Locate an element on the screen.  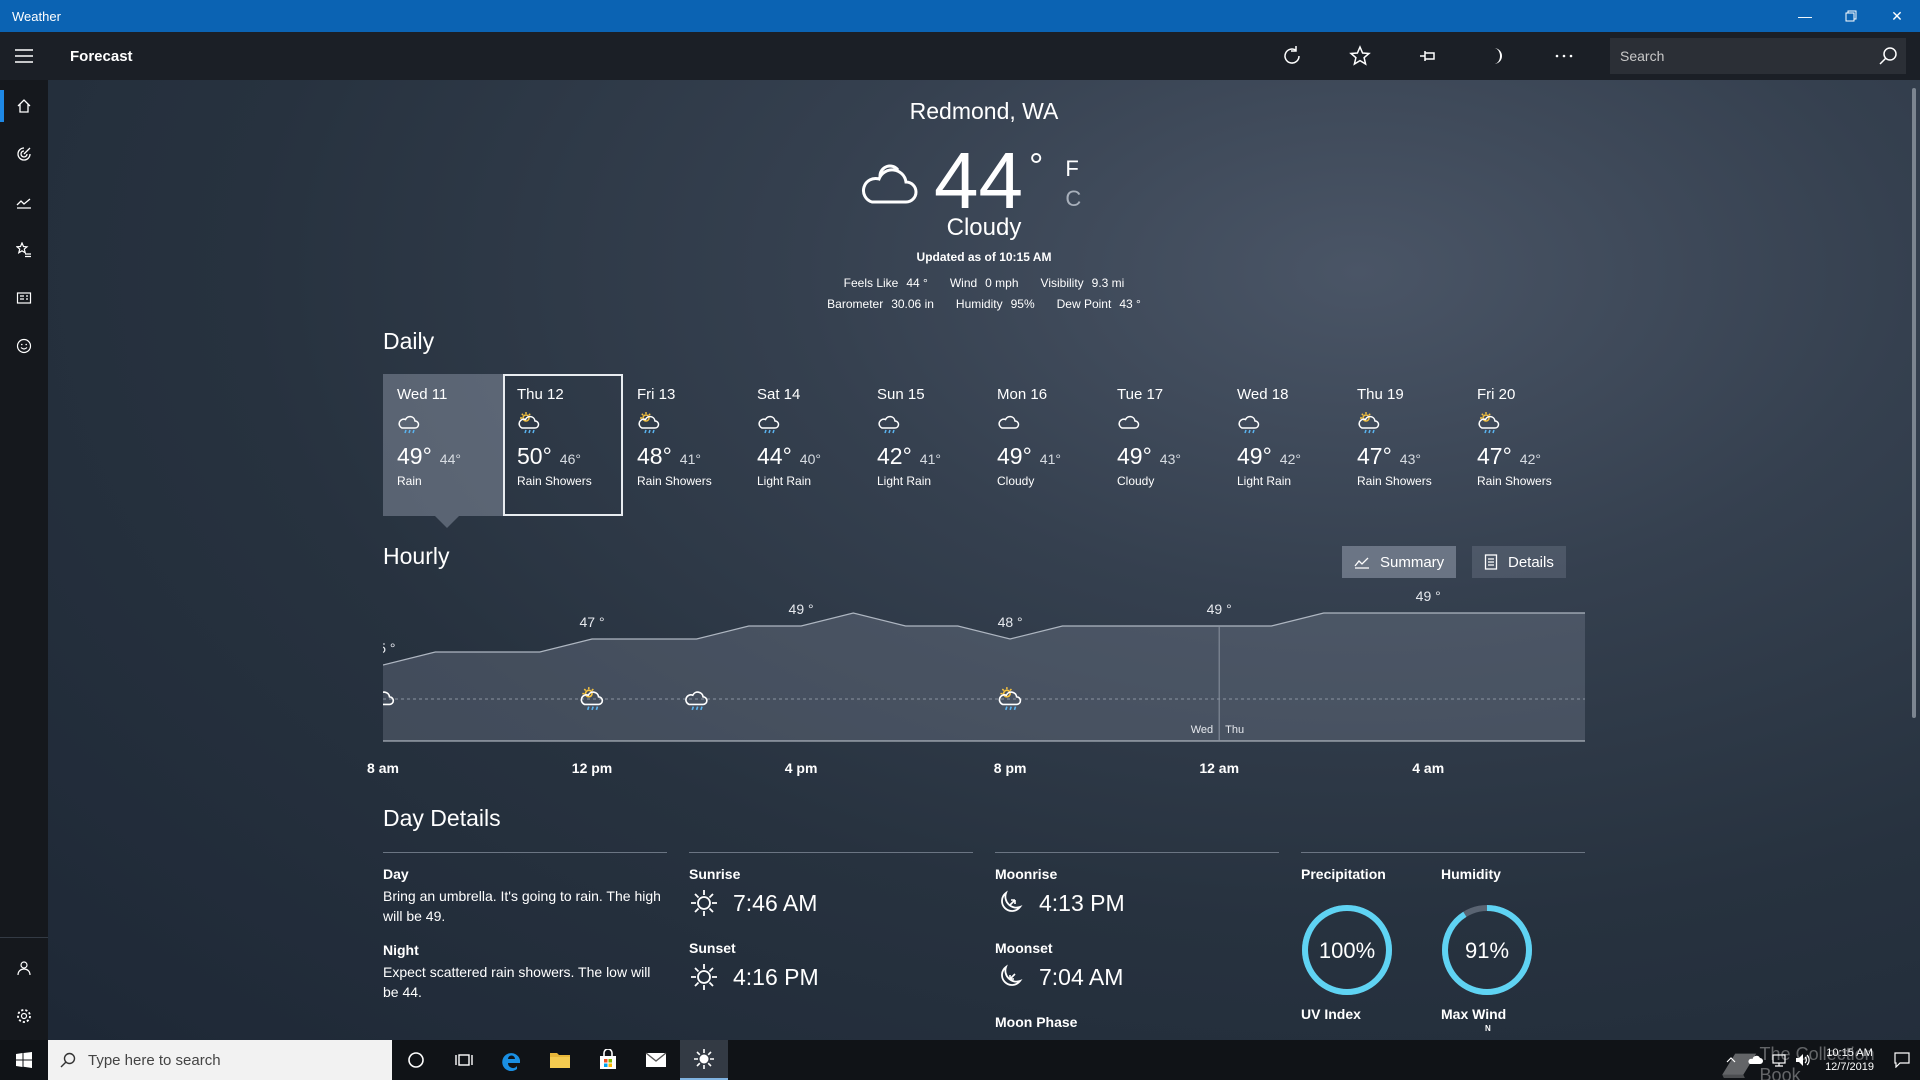
daily-card: Wed 18 49° 42° Light Rain is located at coordinates (1283, 445).